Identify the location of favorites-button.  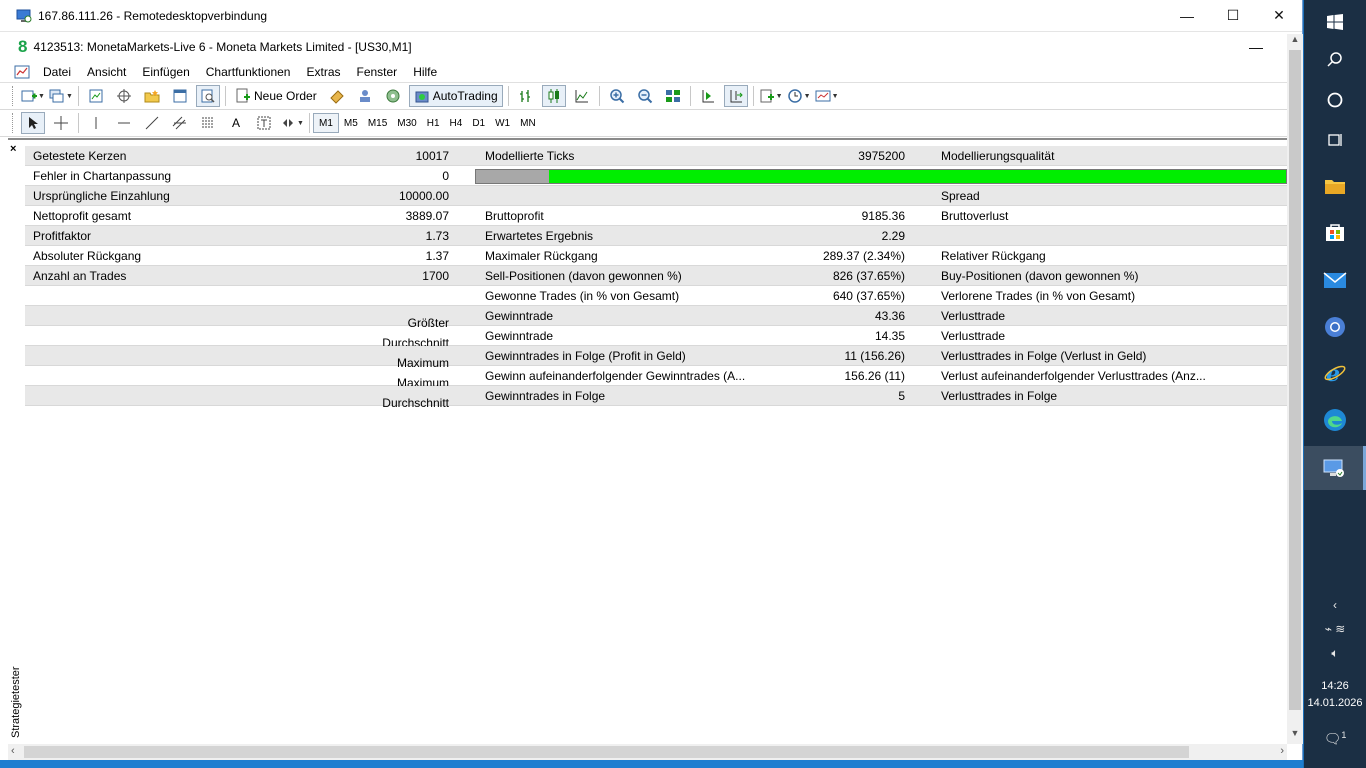
(152, 96).